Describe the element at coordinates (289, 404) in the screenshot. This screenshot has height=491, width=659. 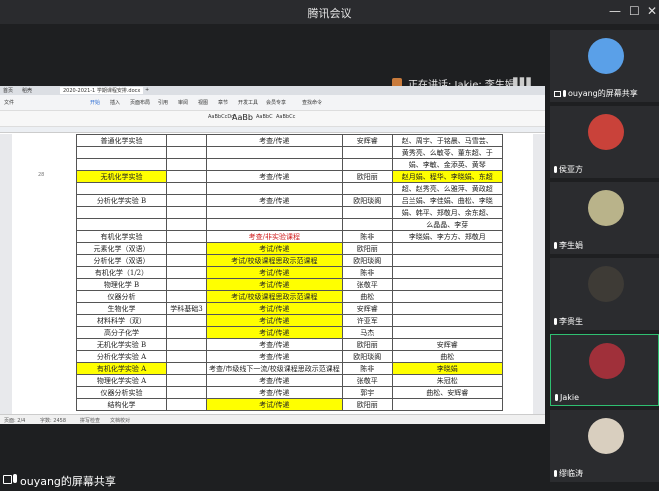
I see `table-row: 结构化学 考试/传递 欧阳丽` at that location.